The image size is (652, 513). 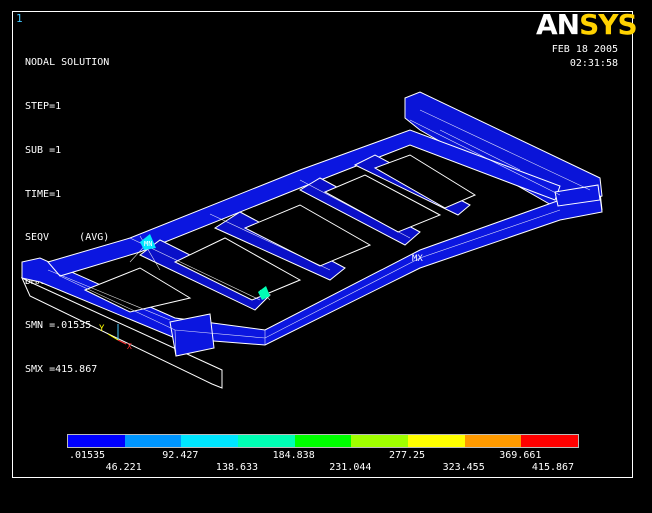 I want to click on max-marker: MX, so click(x=417, y=259).